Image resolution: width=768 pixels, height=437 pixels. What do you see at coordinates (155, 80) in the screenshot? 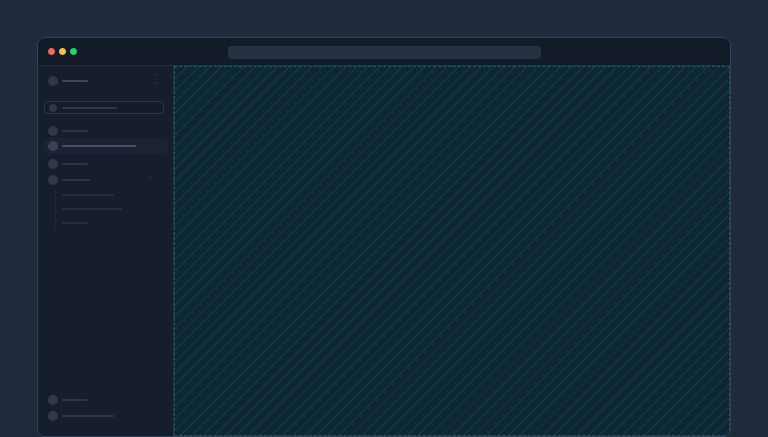
I see `chevron-up-down-icon: ⌃ ⌄` at bounding box center [155, 80].